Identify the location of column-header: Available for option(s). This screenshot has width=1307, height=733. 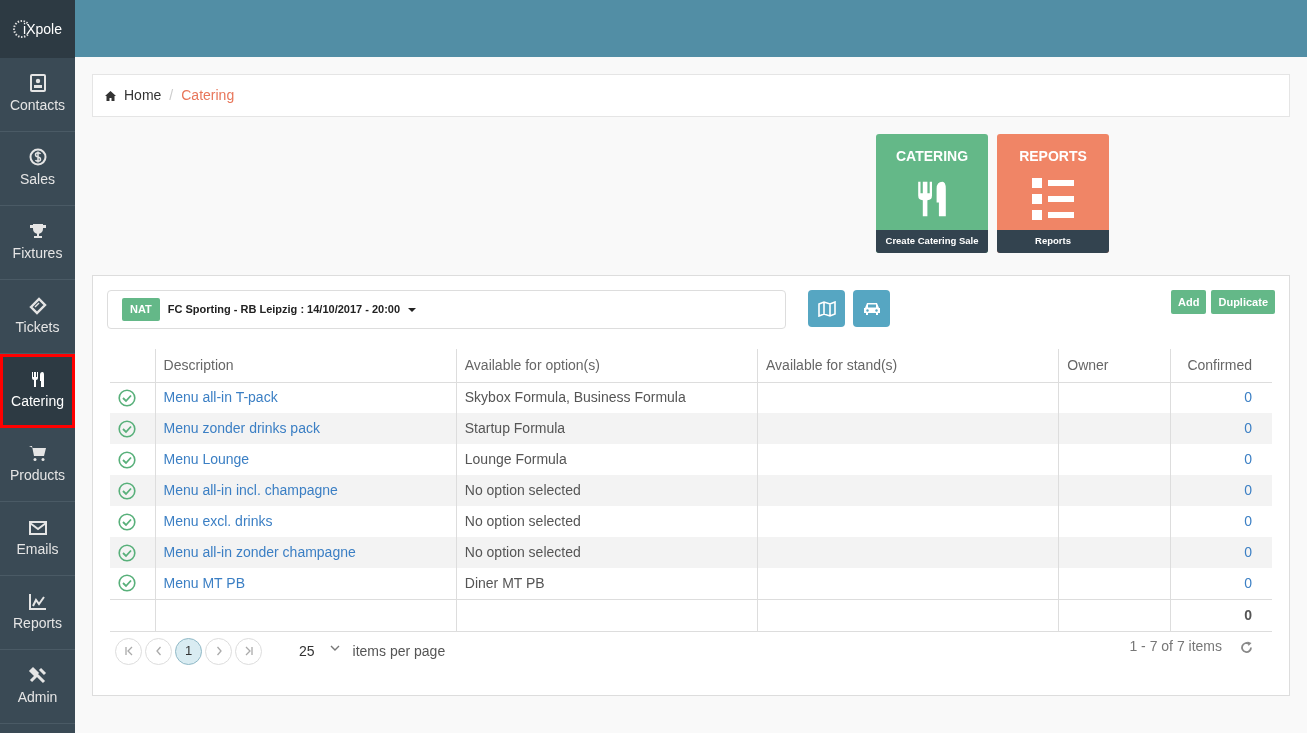
(607, 365).